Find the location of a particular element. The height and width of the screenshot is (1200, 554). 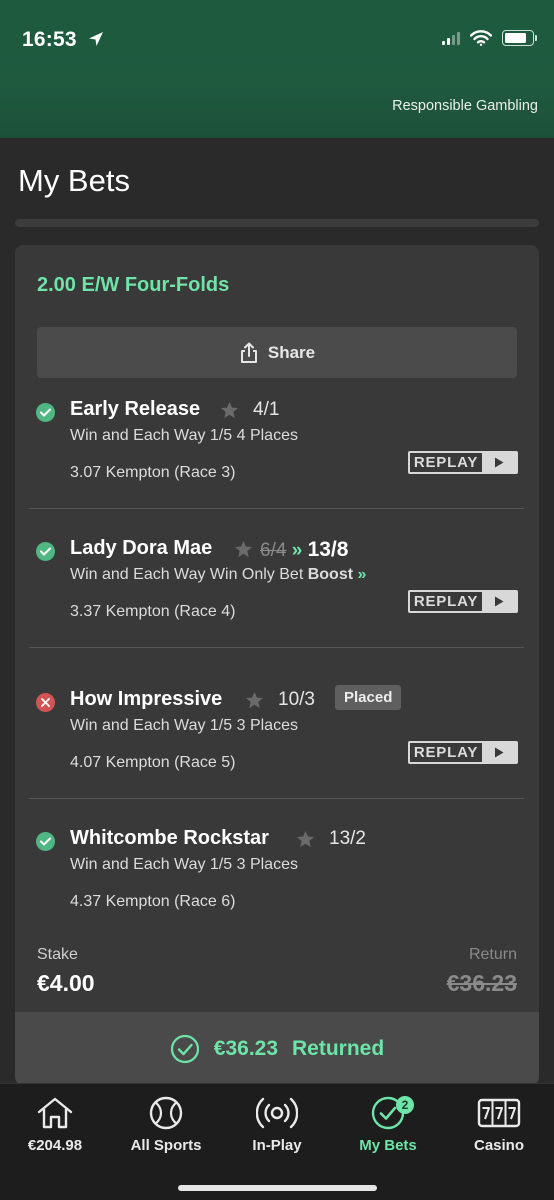

selection-odds: 10/3 is located at coordinates (296, 699).